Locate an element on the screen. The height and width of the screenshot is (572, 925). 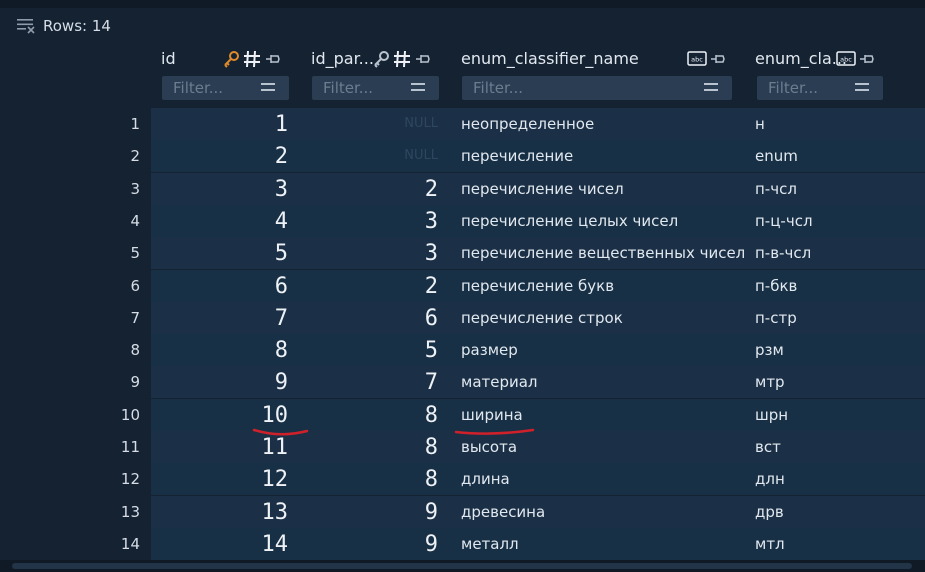
cell-id: 9 is located at coordinates (244, 383).